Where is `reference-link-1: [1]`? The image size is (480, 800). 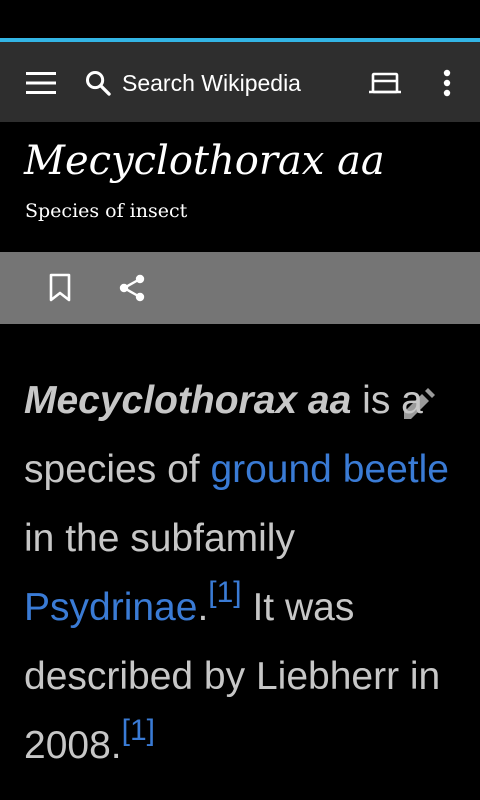 reference-link-1: [1] is located at coordinates (224, 592).